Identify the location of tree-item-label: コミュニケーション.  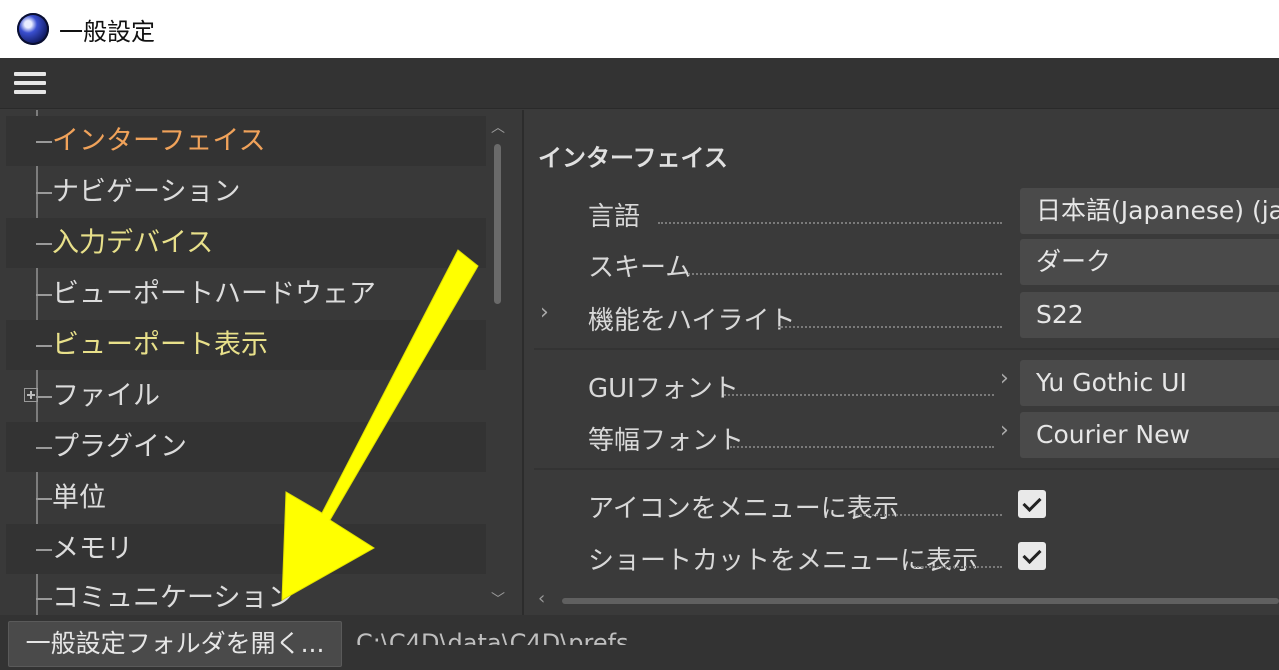
(173, 598).